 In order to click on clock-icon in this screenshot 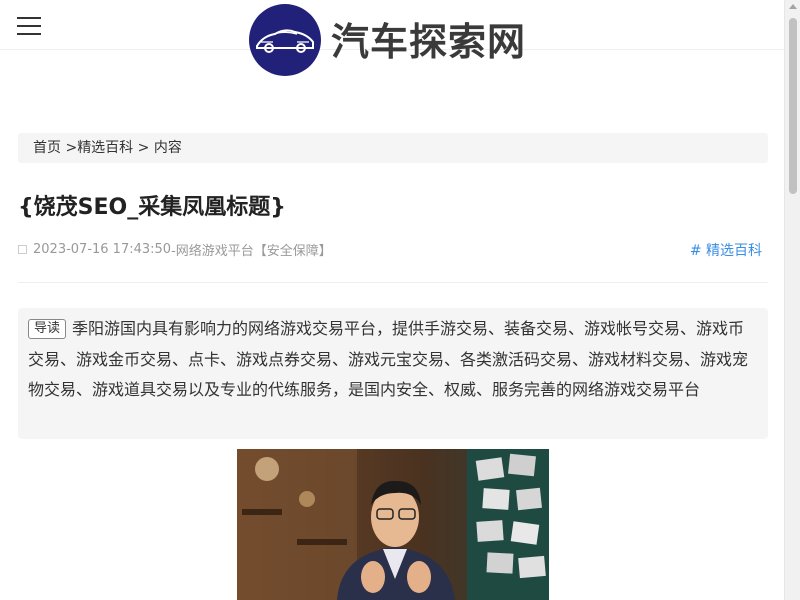, I will do `click(22, 249)`.